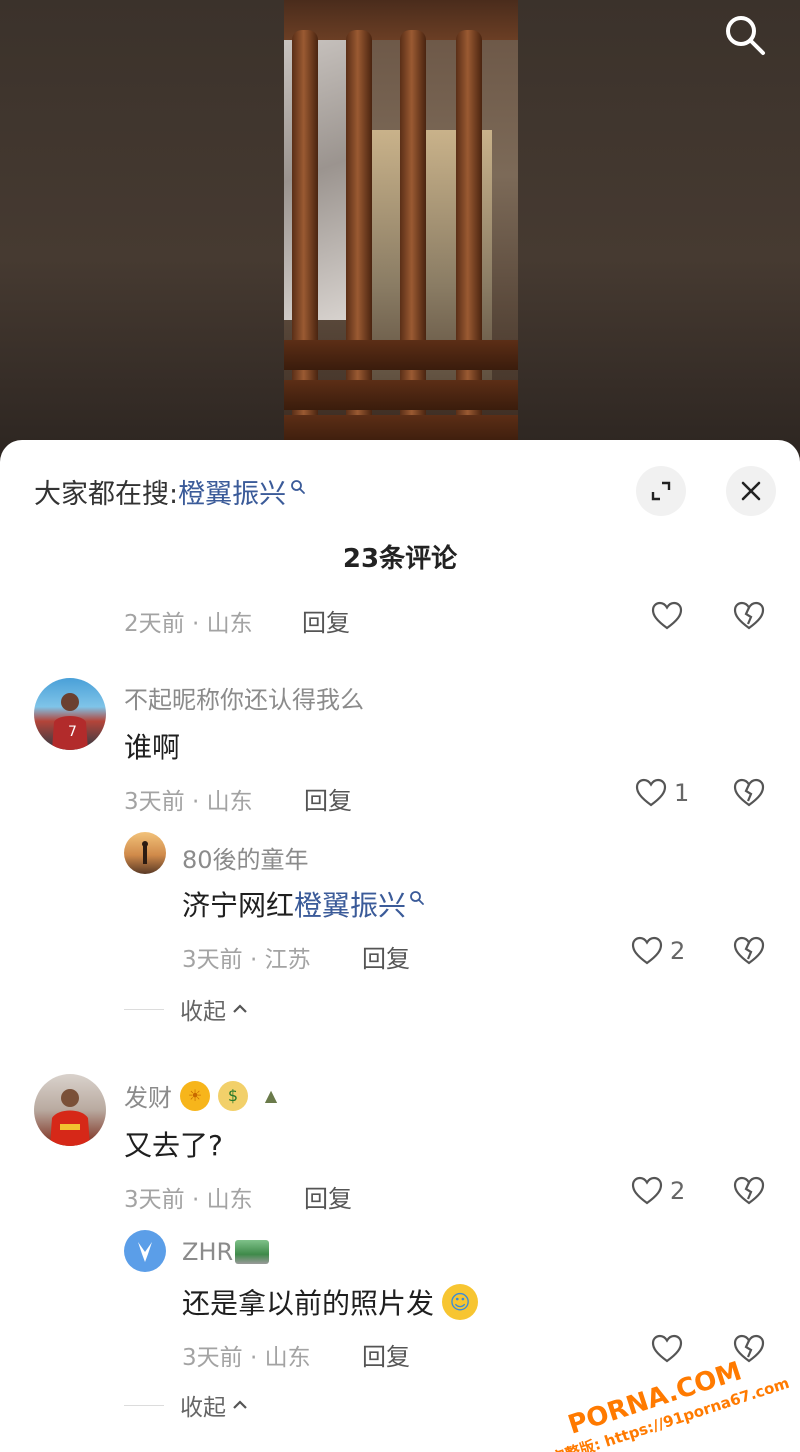  Describe the element at coordinates (400, 507) in the screenshot. I see `comment-sheet-header: 大家都在搜: 橙翼振兴 23条评论` at that location.